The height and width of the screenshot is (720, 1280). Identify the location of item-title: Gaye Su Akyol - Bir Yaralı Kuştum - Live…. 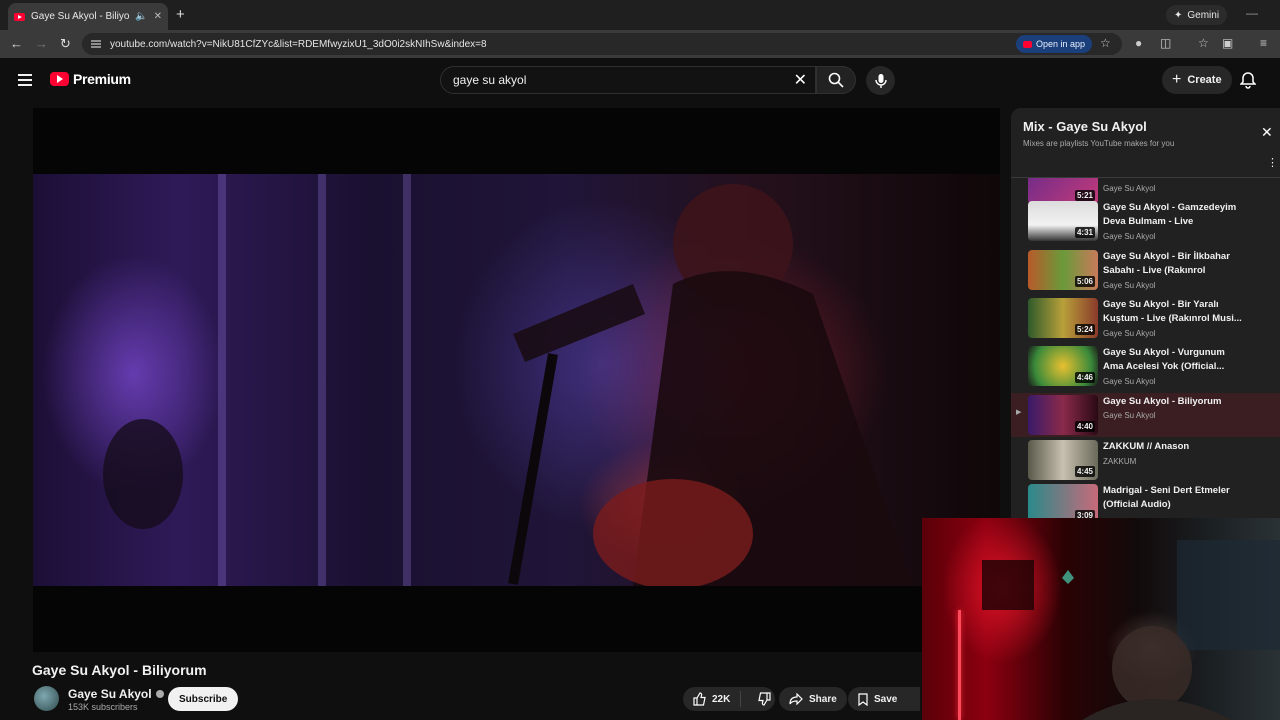
(1172, 311).